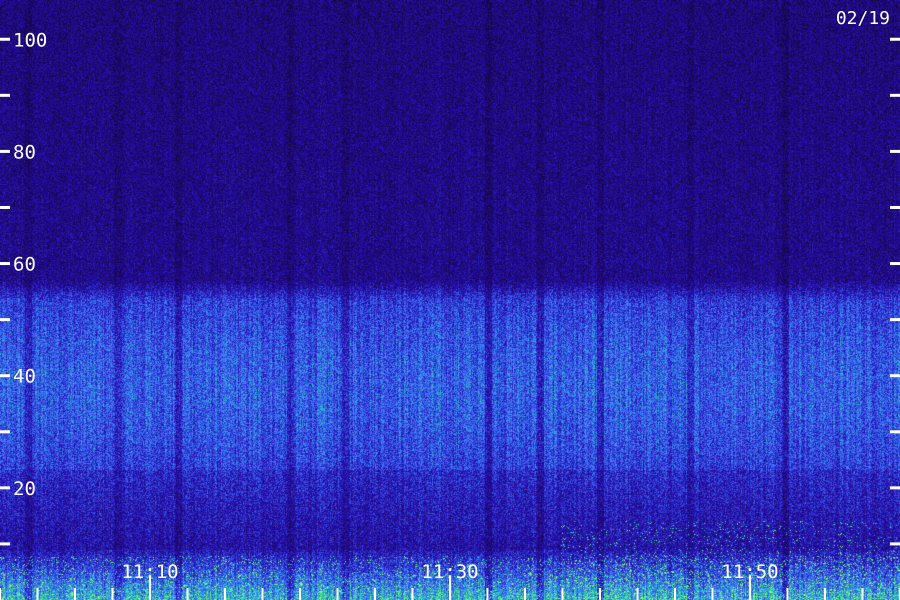 This screenshot has width=900, height=600. I want to click on x-tick-label-2: 11:50, so click(749, 572).